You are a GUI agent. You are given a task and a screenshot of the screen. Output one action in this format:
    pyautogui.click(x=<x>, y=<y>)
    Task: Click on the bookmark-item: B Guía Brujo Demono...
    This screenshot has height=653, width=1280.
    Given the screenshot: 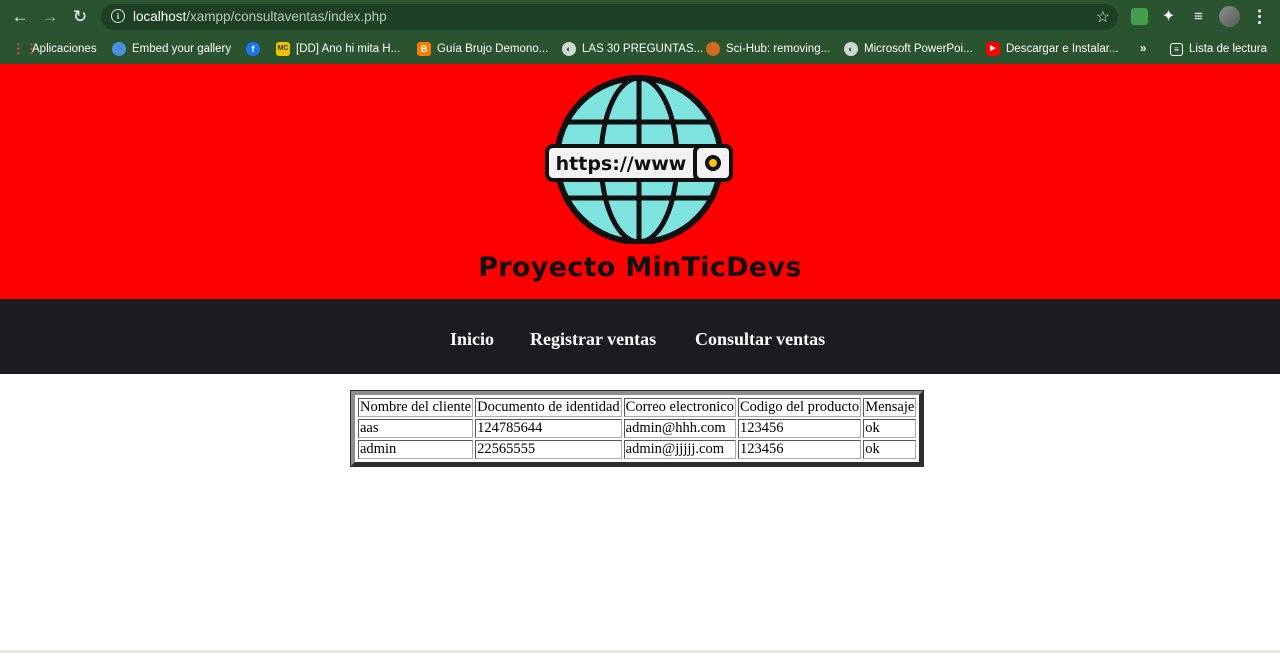 What is the action you would take?
    pyautogui.click(x=482, y=49)
    